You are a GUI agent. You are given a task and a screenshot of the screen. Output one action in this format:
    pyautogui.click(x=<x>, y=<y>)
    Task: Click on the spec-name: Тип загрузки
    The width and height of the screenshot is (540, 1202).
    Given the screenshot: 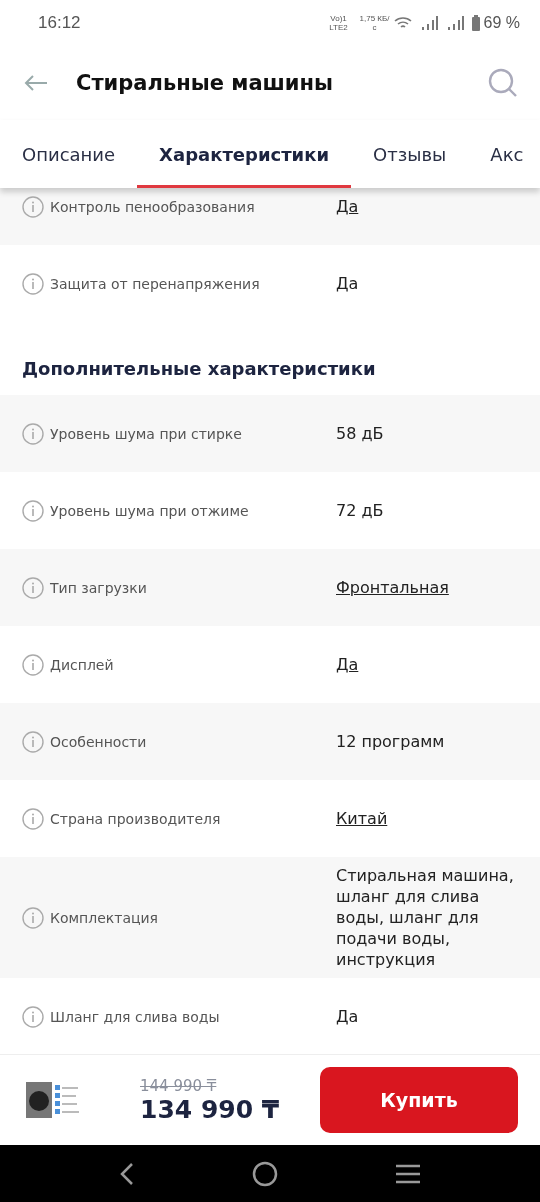 What is the action you would take?
    pyautogui.click(x=99, y=587)
    